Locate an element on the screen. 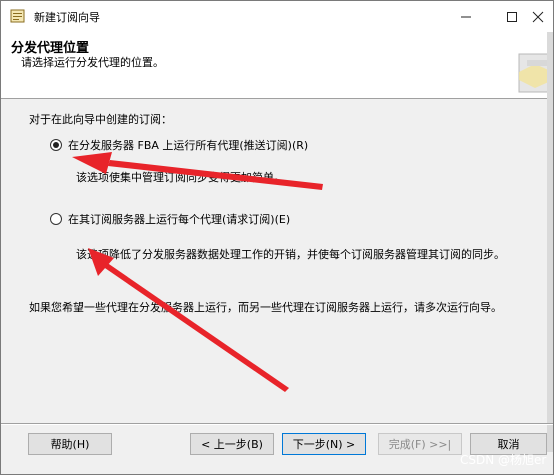 This screenshot has height=475, width=554. watermark: CSDN @杨旭er is located at coordinates (503, 460).